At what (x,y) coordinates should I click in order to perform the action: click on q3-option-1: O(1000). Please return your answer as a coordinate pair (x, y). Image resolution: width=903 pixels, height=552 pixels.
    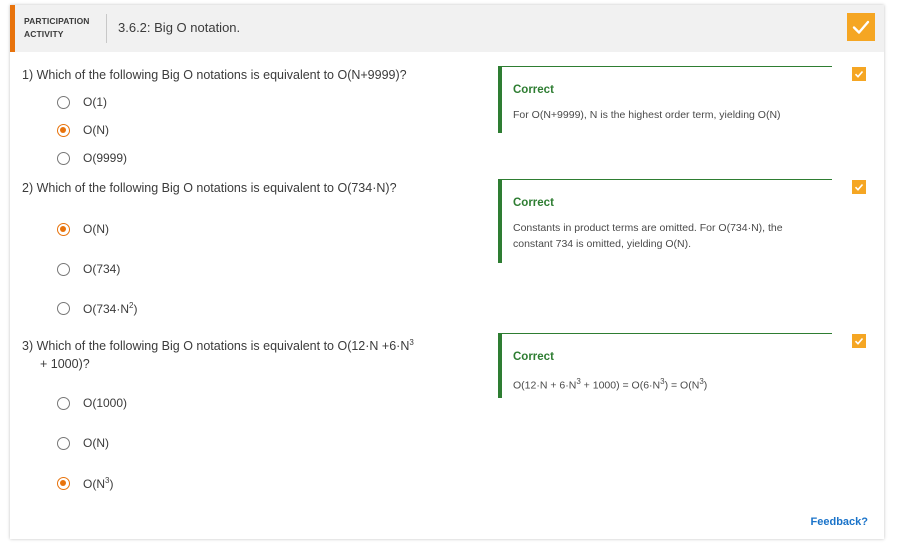
    Looking at the image, I should click on (92, 403).